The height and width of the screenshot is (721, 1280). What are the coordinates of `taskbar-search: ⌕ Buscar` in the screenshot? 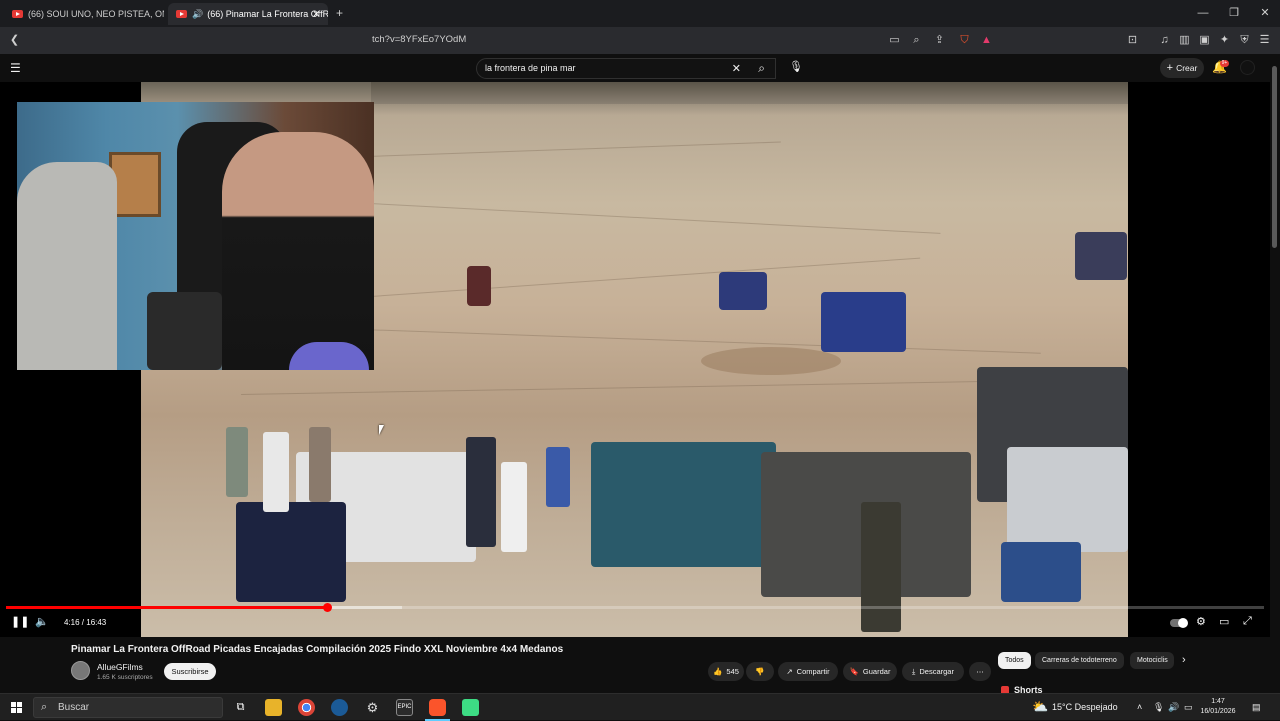 It's located at (128, 707).